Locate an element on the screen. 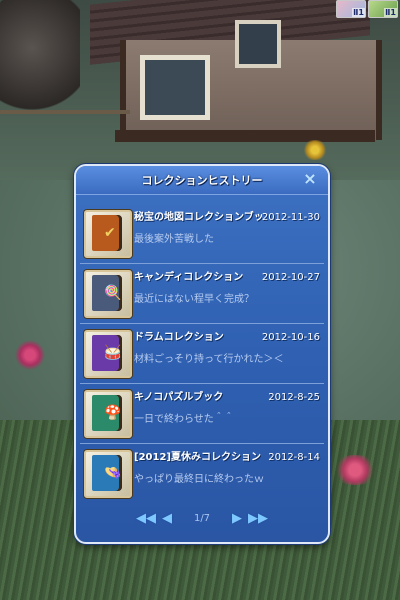 The image size is (400, 600). drum-book-icon: 🥁 is located at coordinates (108, 354).